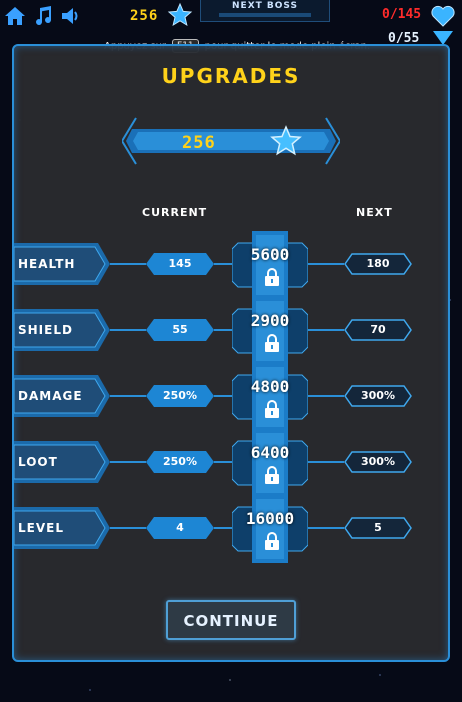 The image size is (462, 702). I want to click on current-value: 4, so click(180, 527).